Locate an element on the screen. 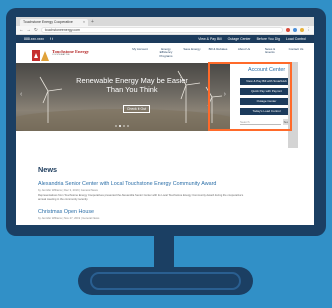 The height and width of the screenshot is (308, 332). nav-item-energy-efficiency: Energy Efficiency Programs is located at coordinates (166, 53).